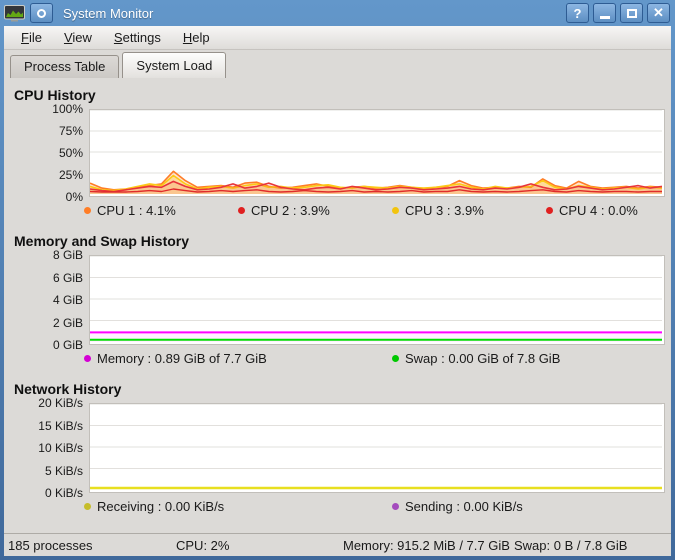 The image size is (675, 560). I want to click on menu-file: File, so click(31, 37).